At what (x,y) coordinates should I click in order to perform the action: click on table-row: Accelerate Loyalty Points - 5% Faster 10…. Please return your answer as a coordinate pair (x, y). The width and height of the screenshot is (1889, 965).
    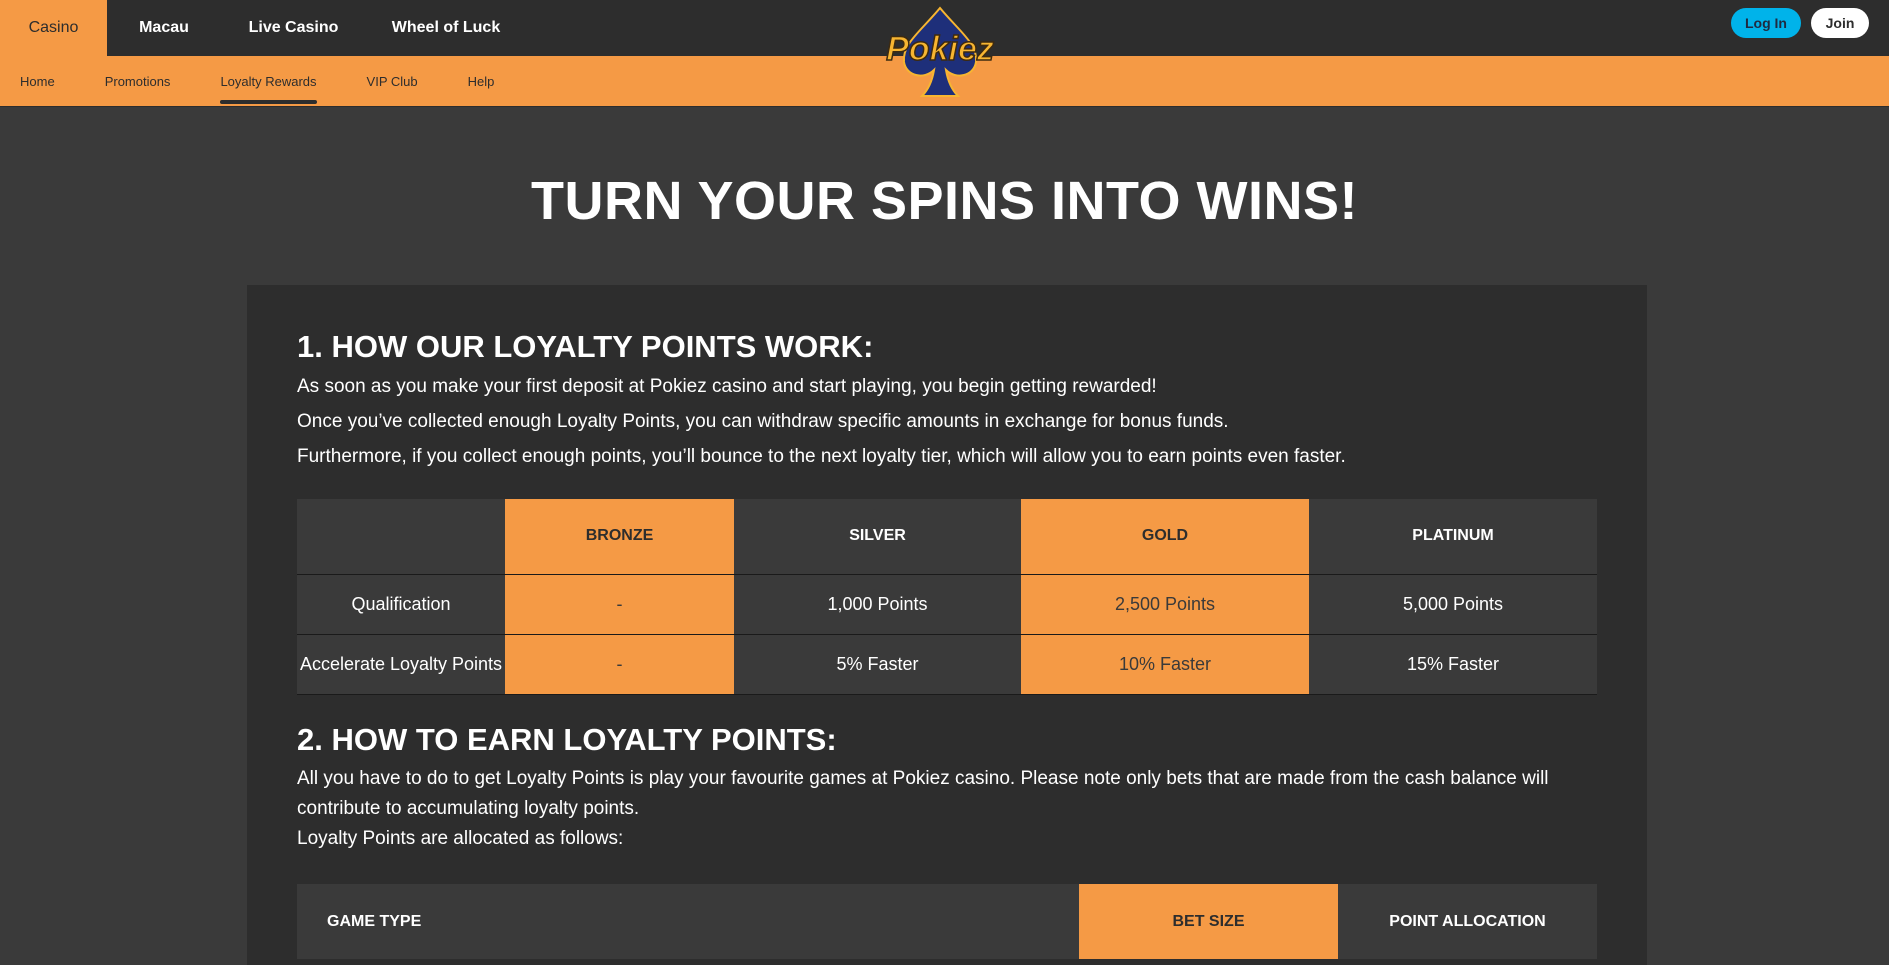
    Looking at the image, I should click on (947, 664).